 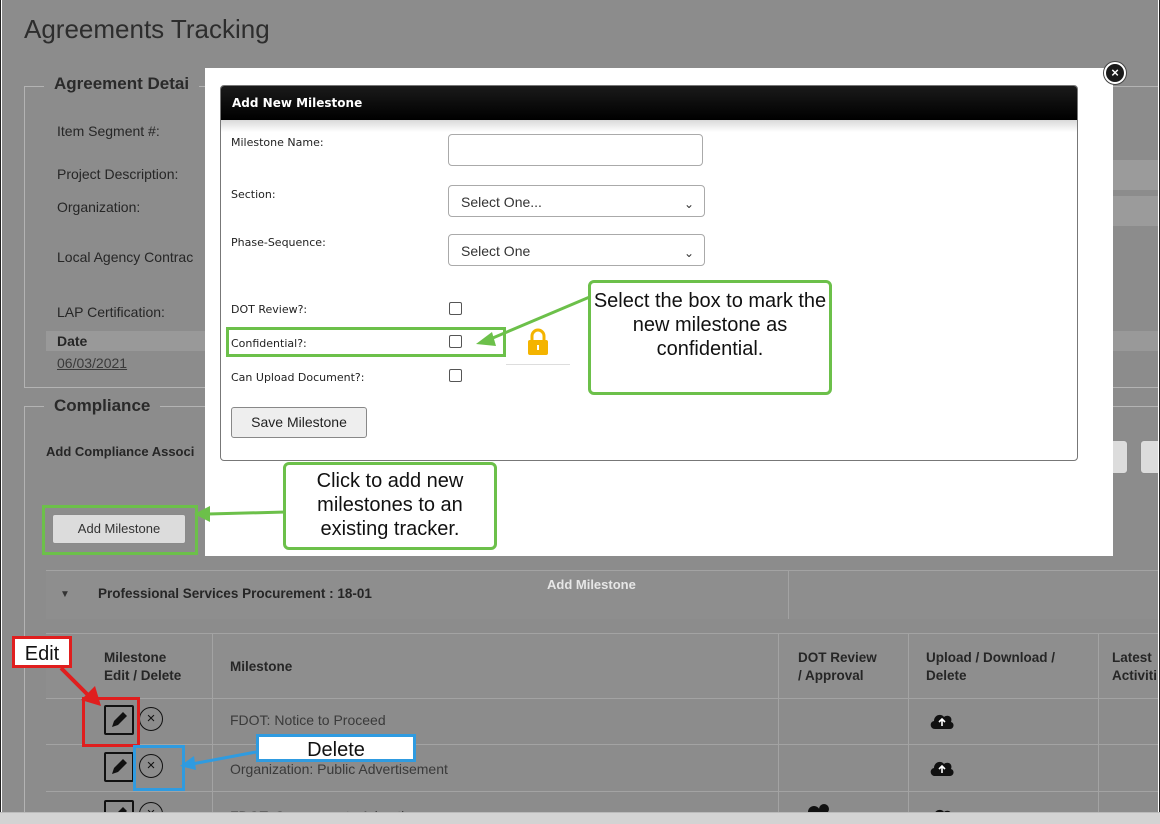 I want to click on save-milestone-button: Save Milestone, so click(x=299, y=422).